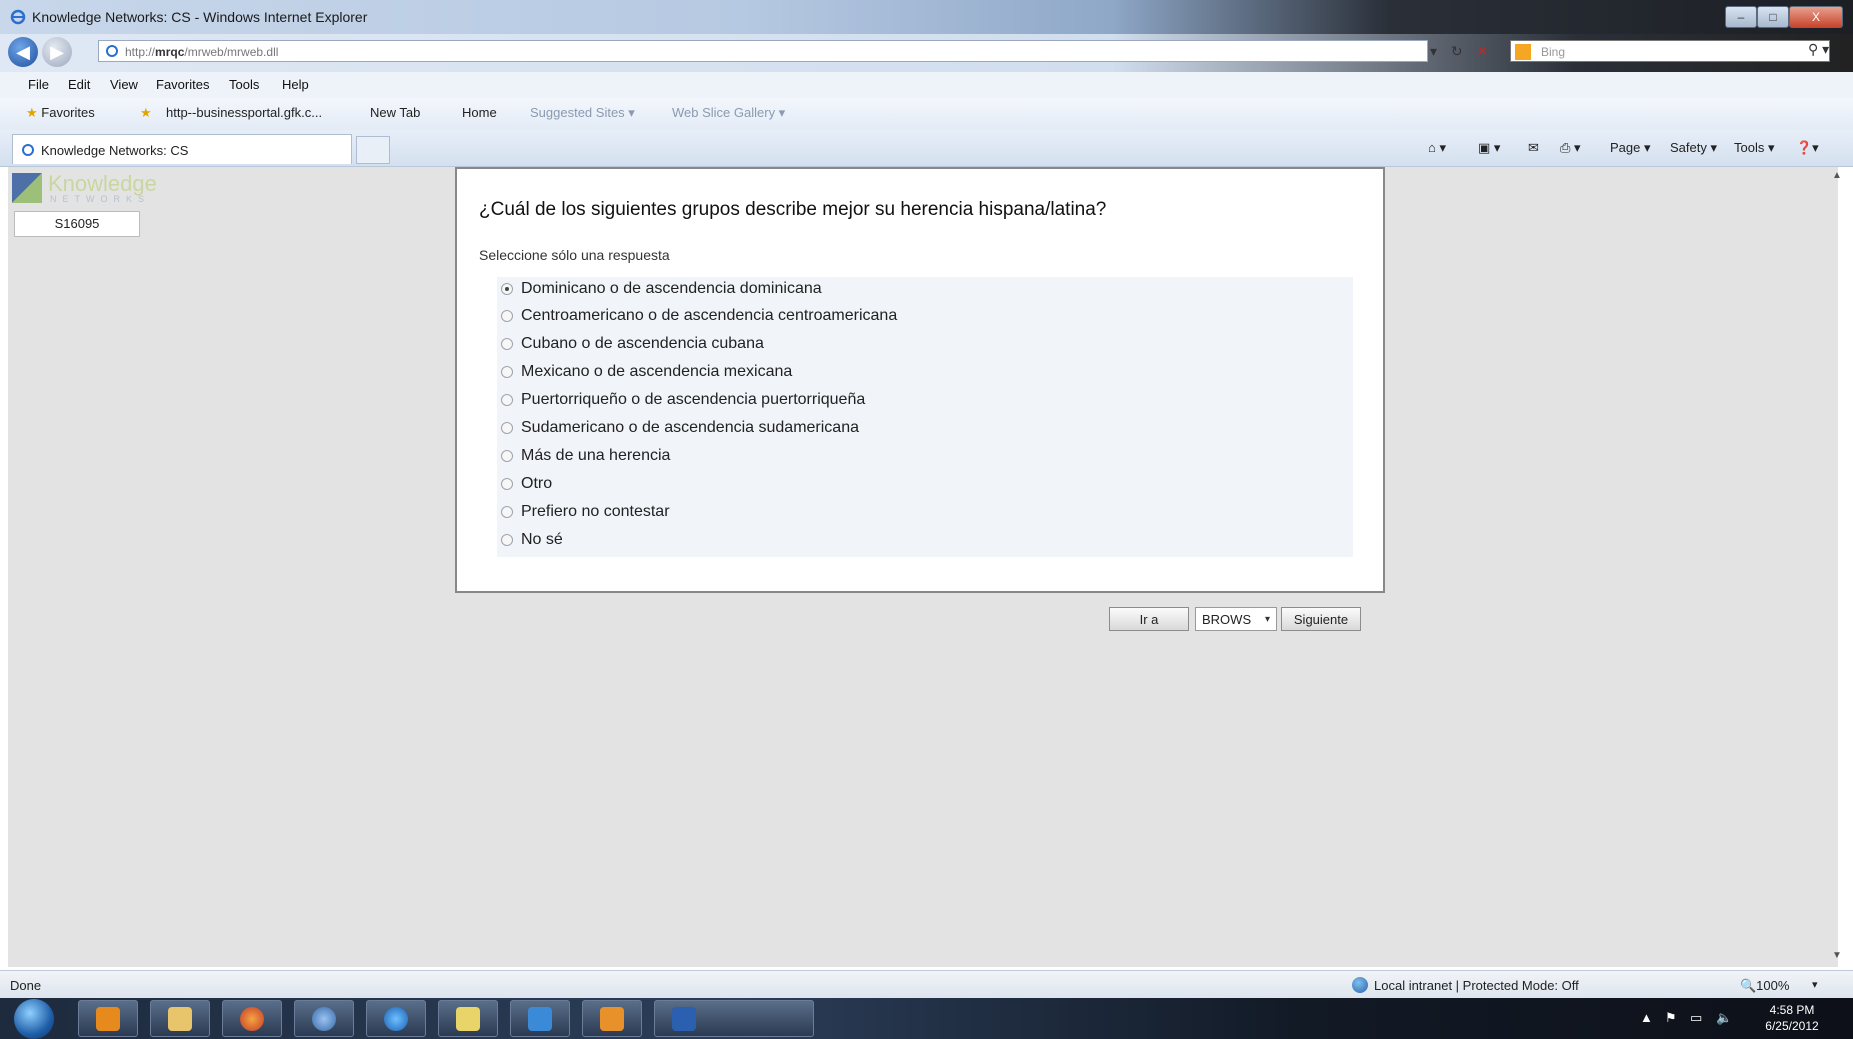  I want to click on taskbar-lync, so click(540, 1018).